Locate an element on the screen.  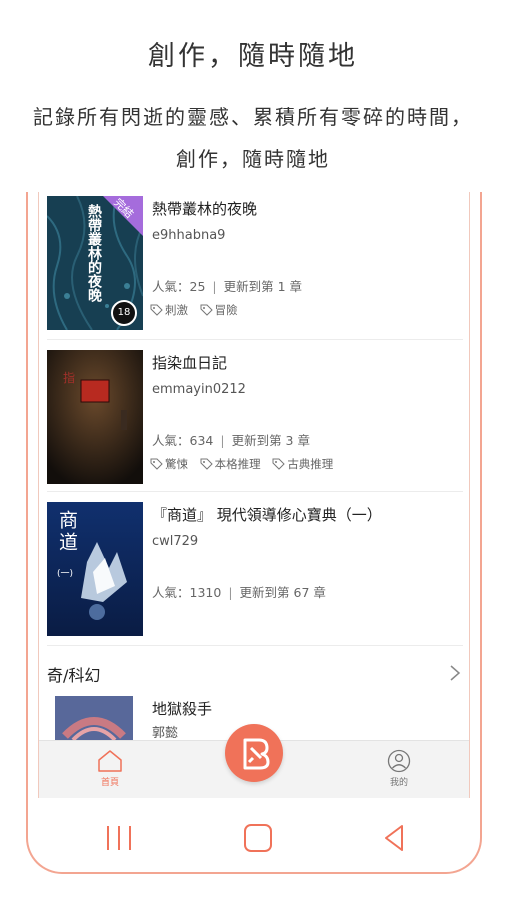
book-author: e9hhabna9 is located at coordinates (188, 235).